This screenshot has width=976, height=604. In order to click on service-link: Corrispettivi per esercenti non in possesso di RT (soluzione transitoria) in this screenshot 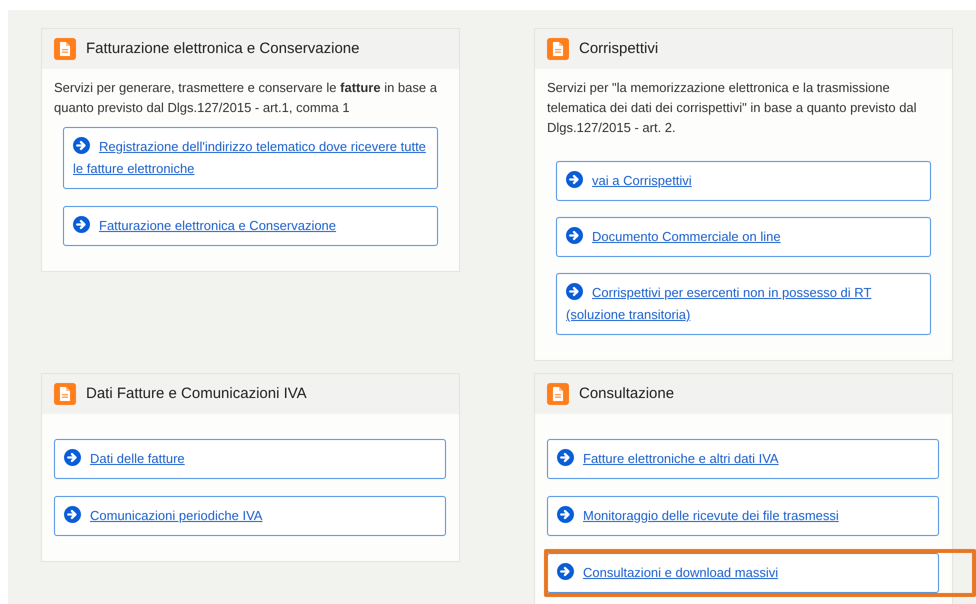, I will do `click(743, 304)`.